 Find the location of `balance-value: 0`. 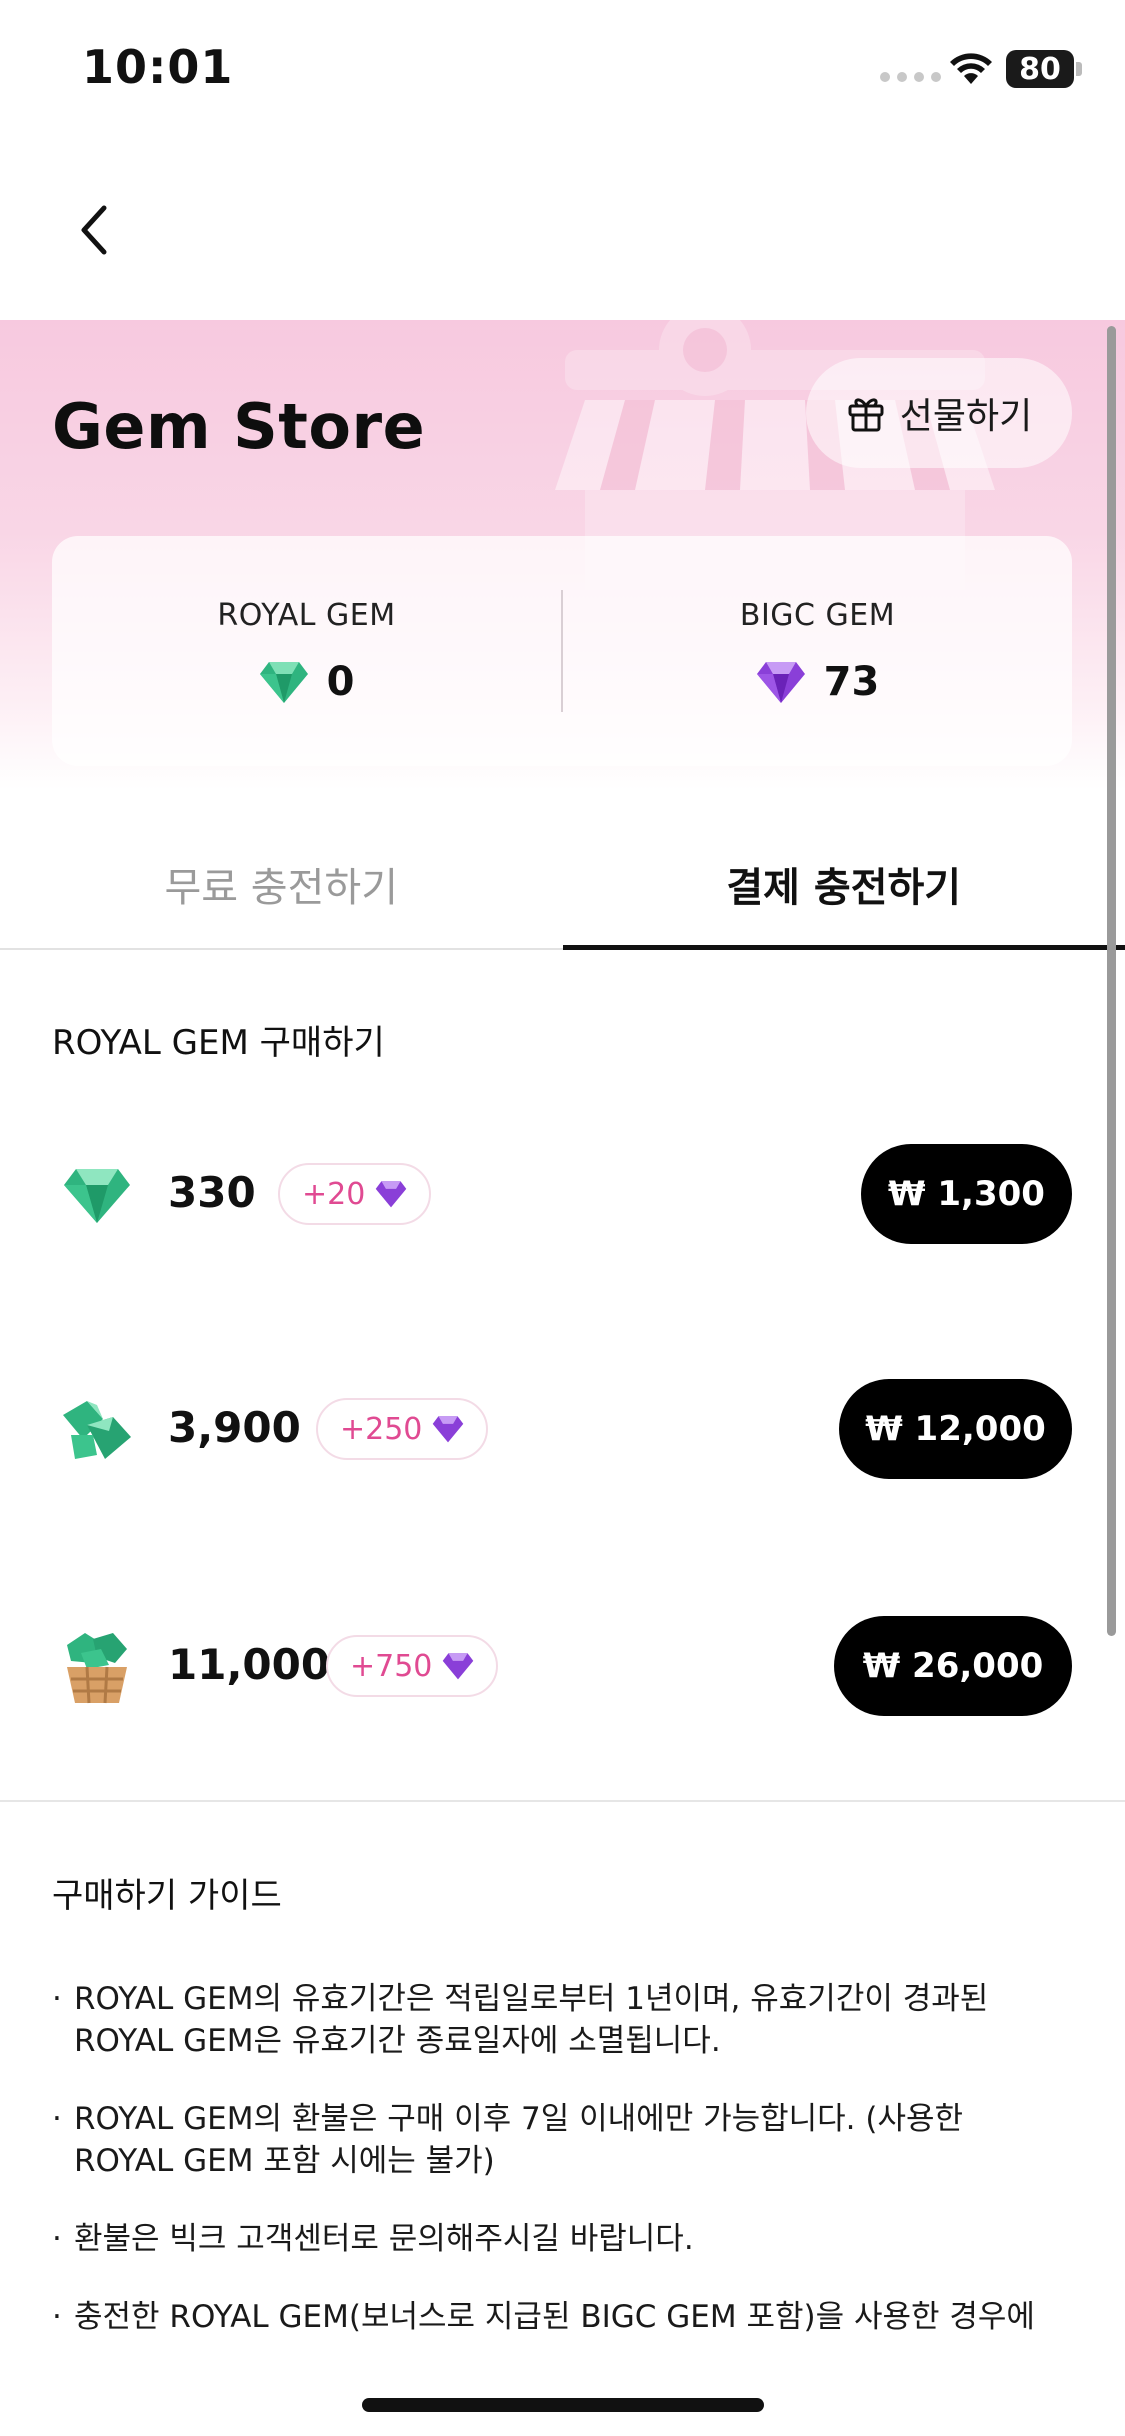

balance-value: 0 is located at coordinates (340, 681).